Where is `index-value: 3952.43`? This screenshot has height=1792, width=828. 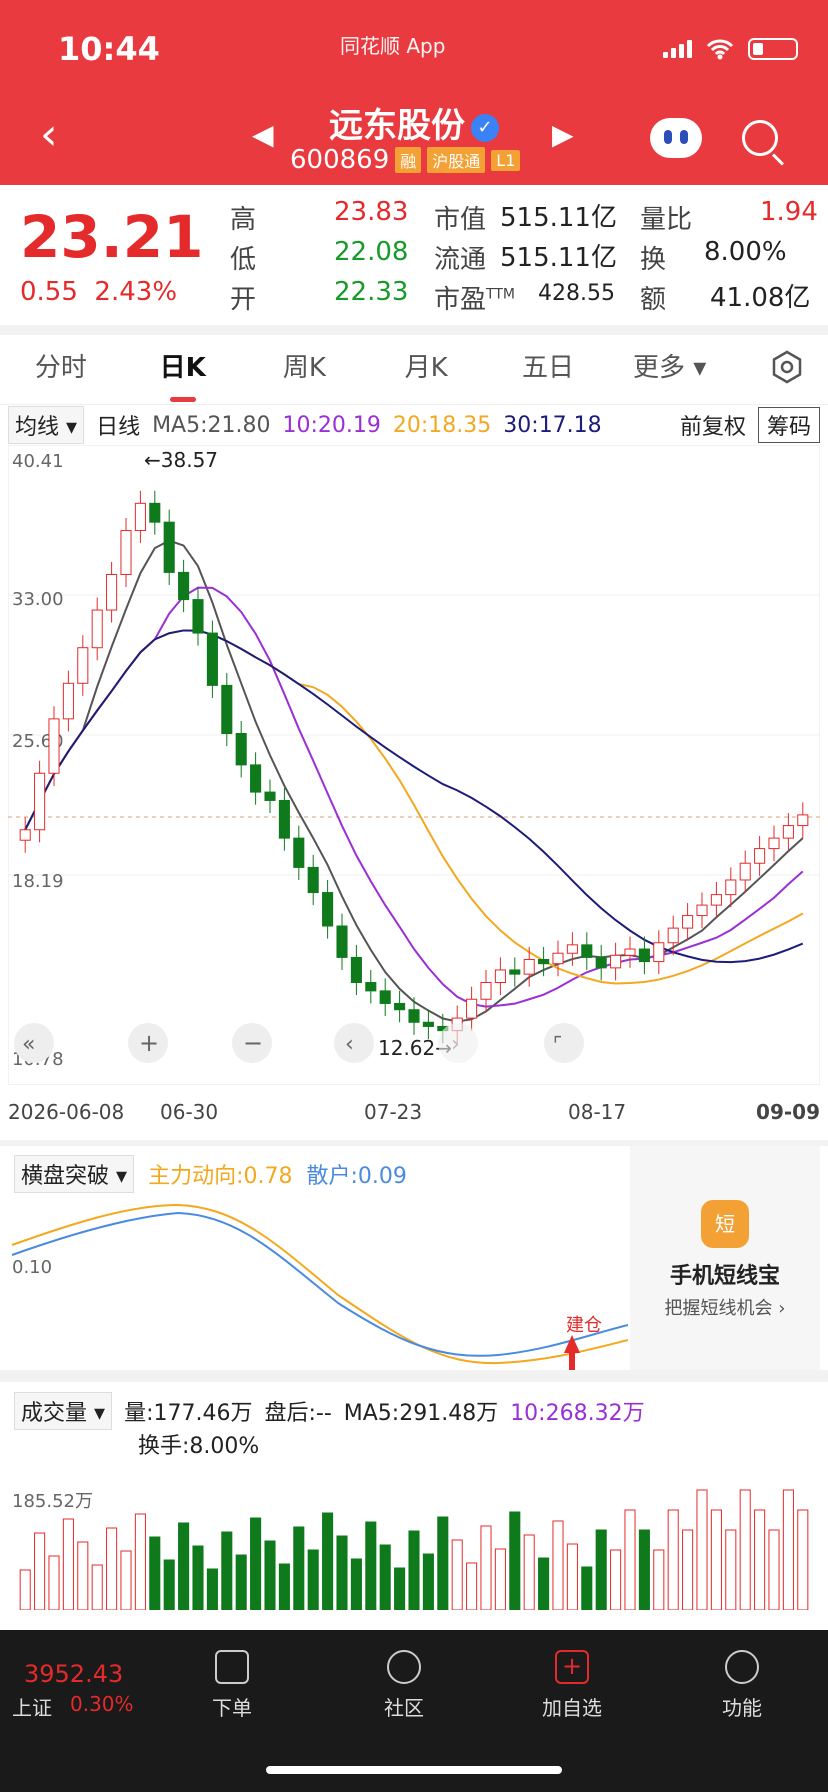
index-value: 3952.43 is located at coordinates (73, 1674).